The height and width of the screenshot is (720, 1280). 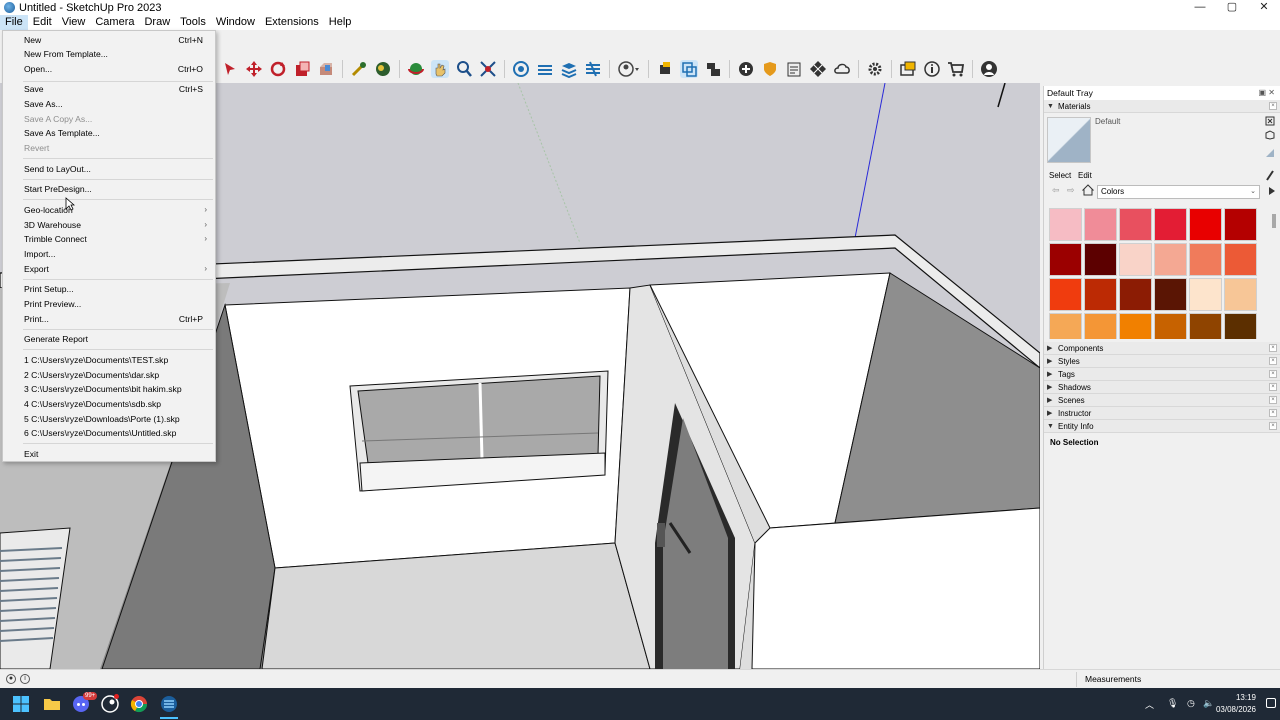 I want to click on geolocation-status-icon: ●, so click(x=11, y=679).